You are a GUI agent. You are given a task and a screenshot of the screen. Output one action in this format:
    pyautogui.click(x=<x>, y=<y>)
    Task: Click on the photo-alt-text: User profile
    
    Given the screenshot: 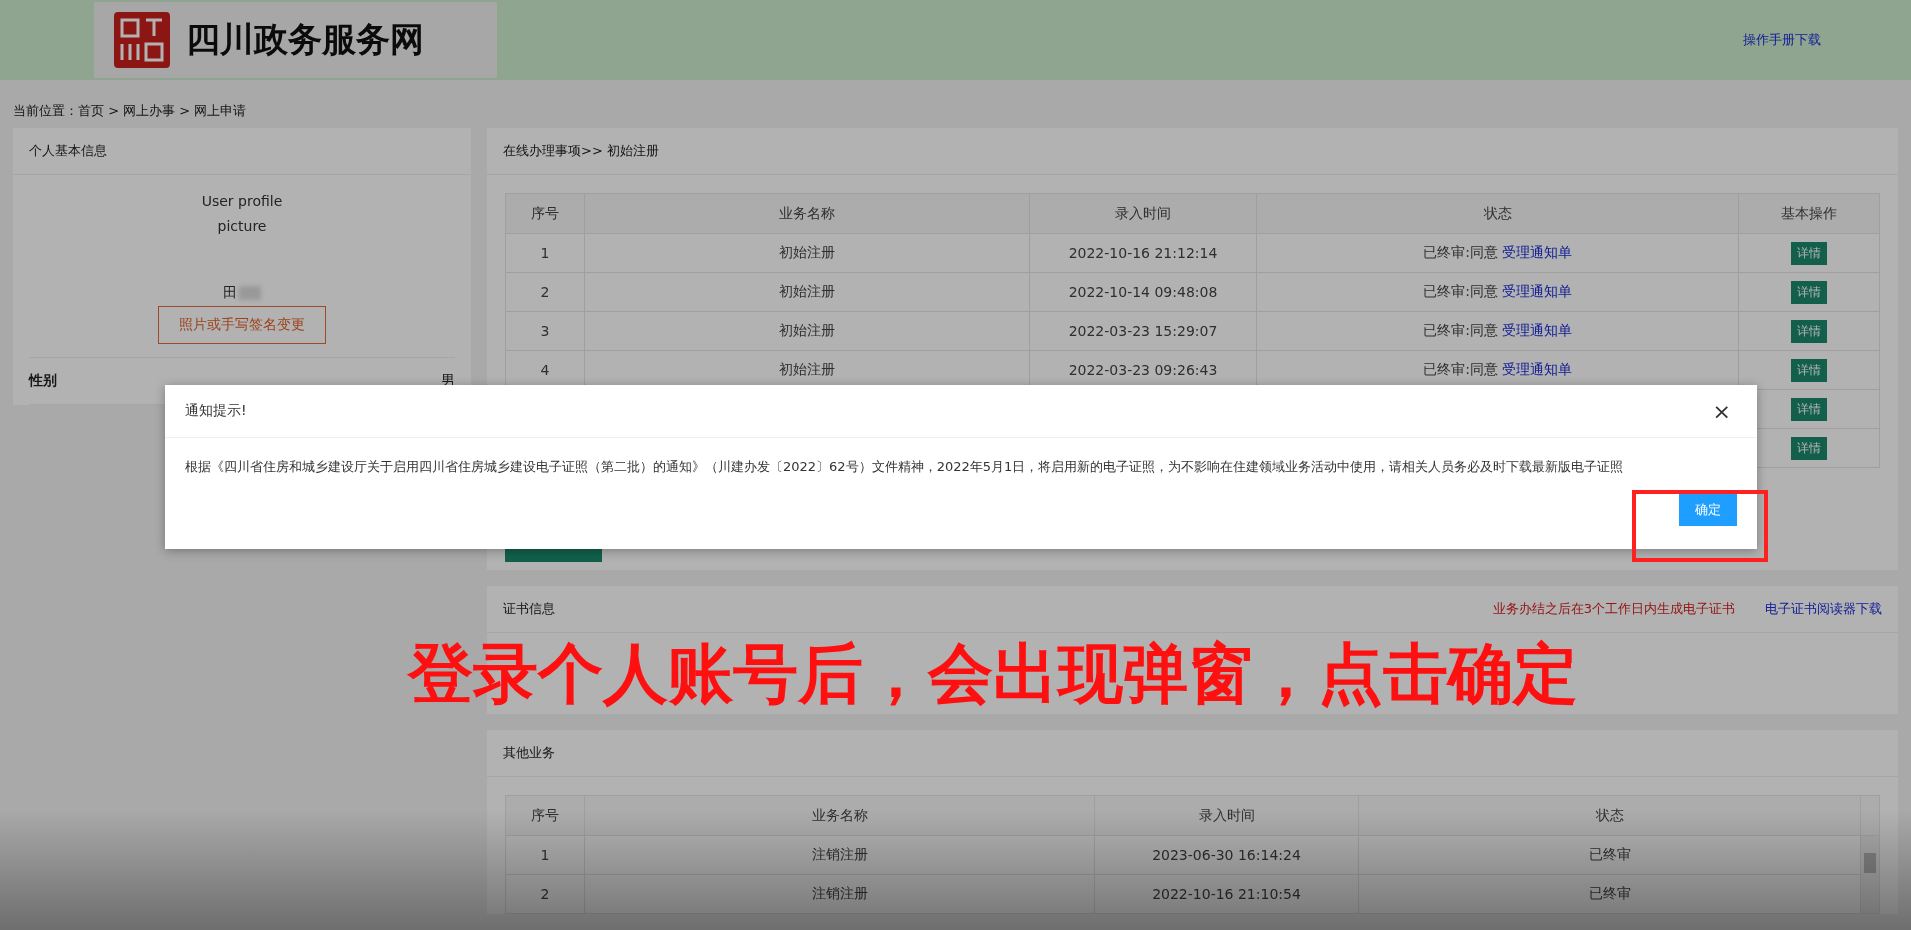 What is the action you would take?
    pyautogui.click(x=242, y=201)
    